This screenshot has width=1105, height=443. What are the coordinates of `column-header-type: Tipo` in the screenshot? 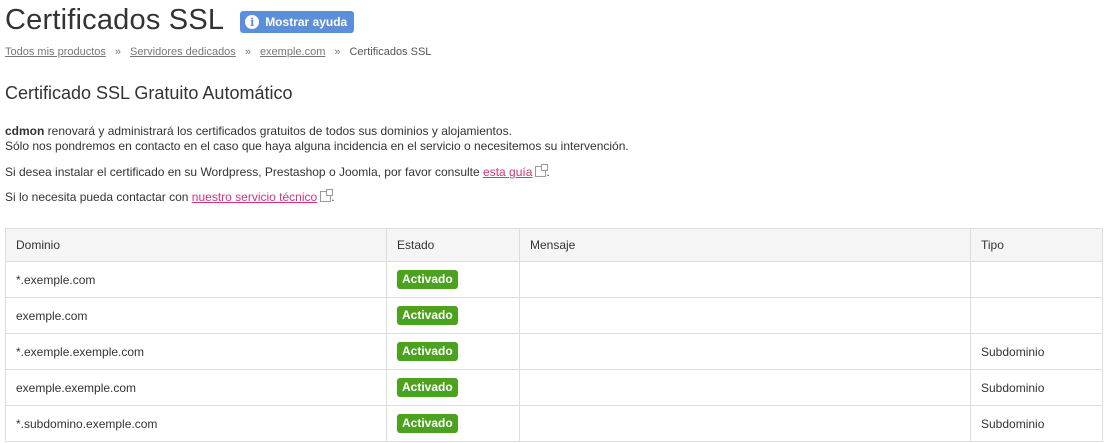 It's located at (1036, 245).